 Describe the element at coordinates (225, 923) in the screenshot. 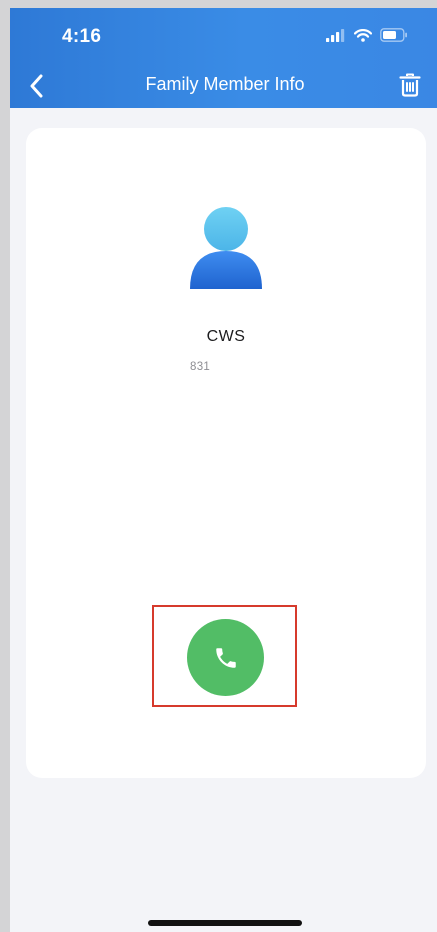

I see `home-indicator` at that location.